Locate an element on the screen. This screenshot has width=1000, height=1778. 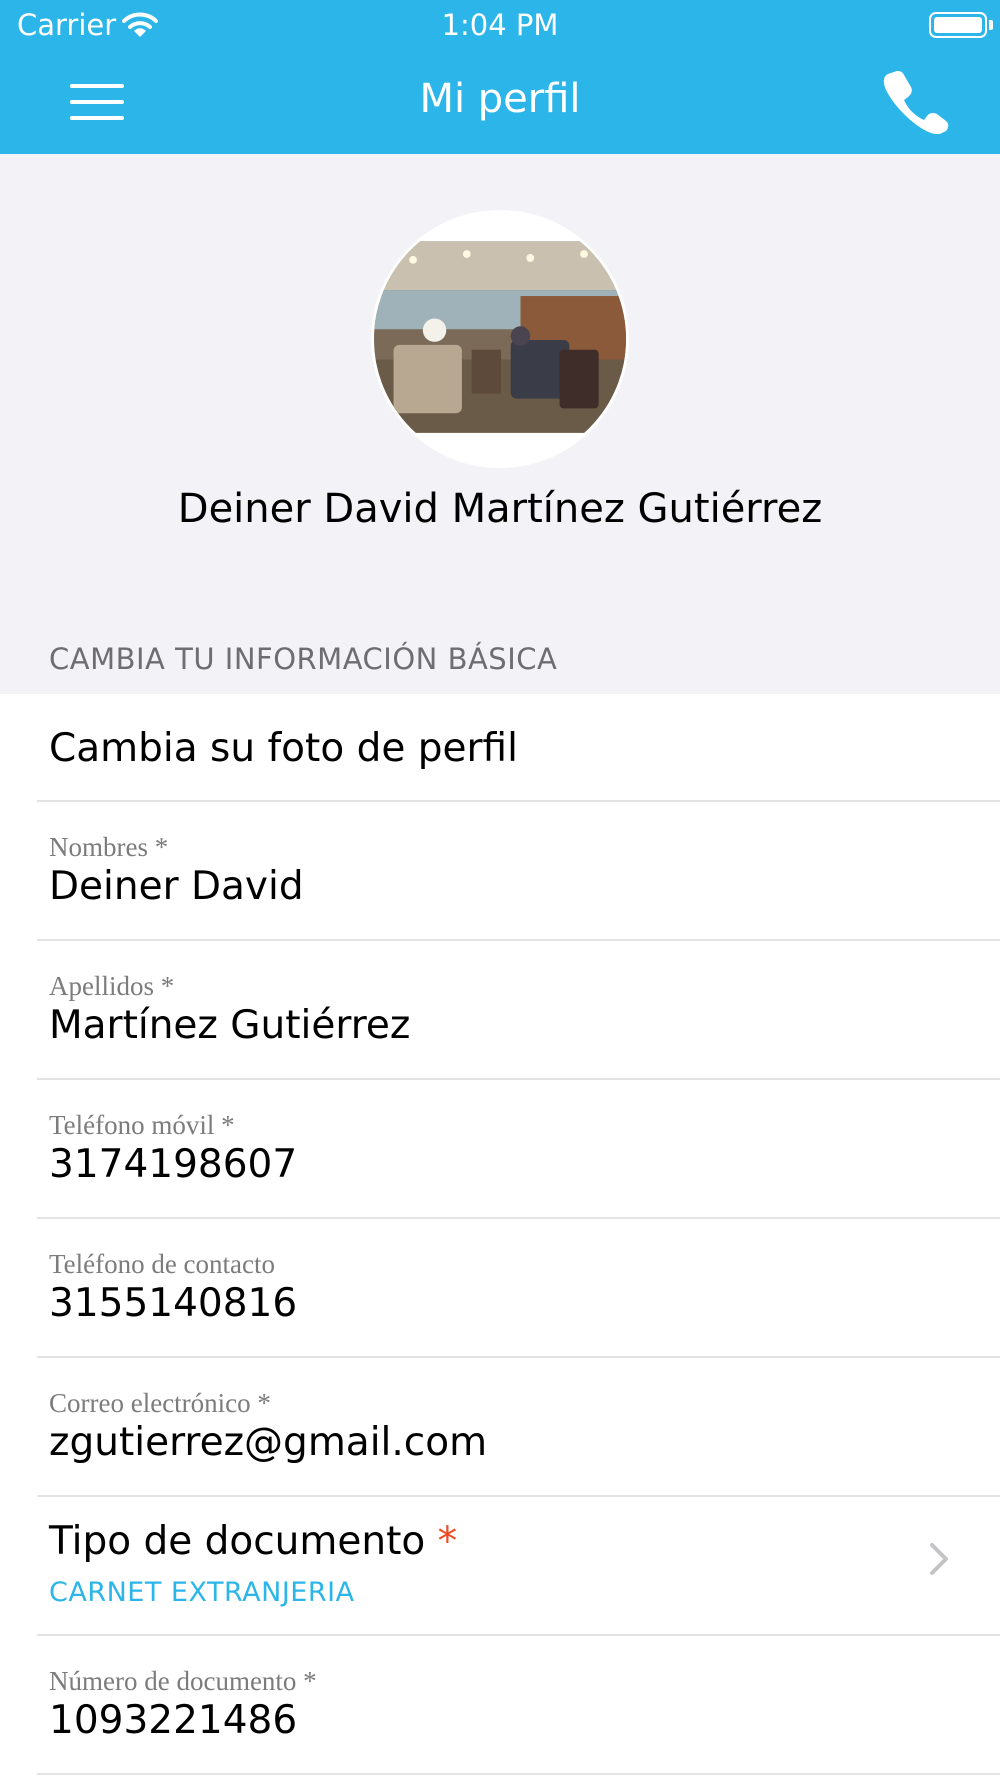
avatar is located at coordinates (500, 339).